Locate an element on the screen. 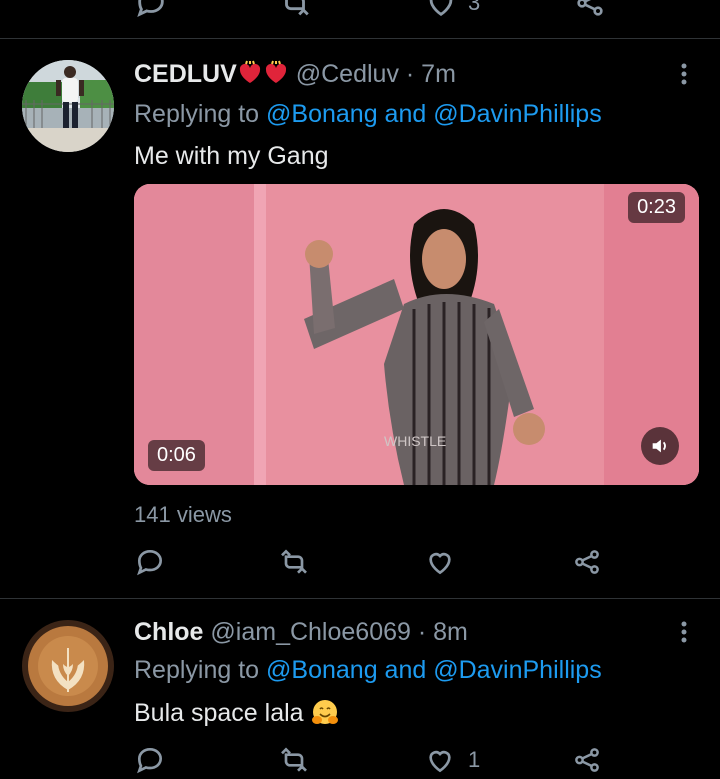  handle: @Cedluv is located at coordinates (347, 74).